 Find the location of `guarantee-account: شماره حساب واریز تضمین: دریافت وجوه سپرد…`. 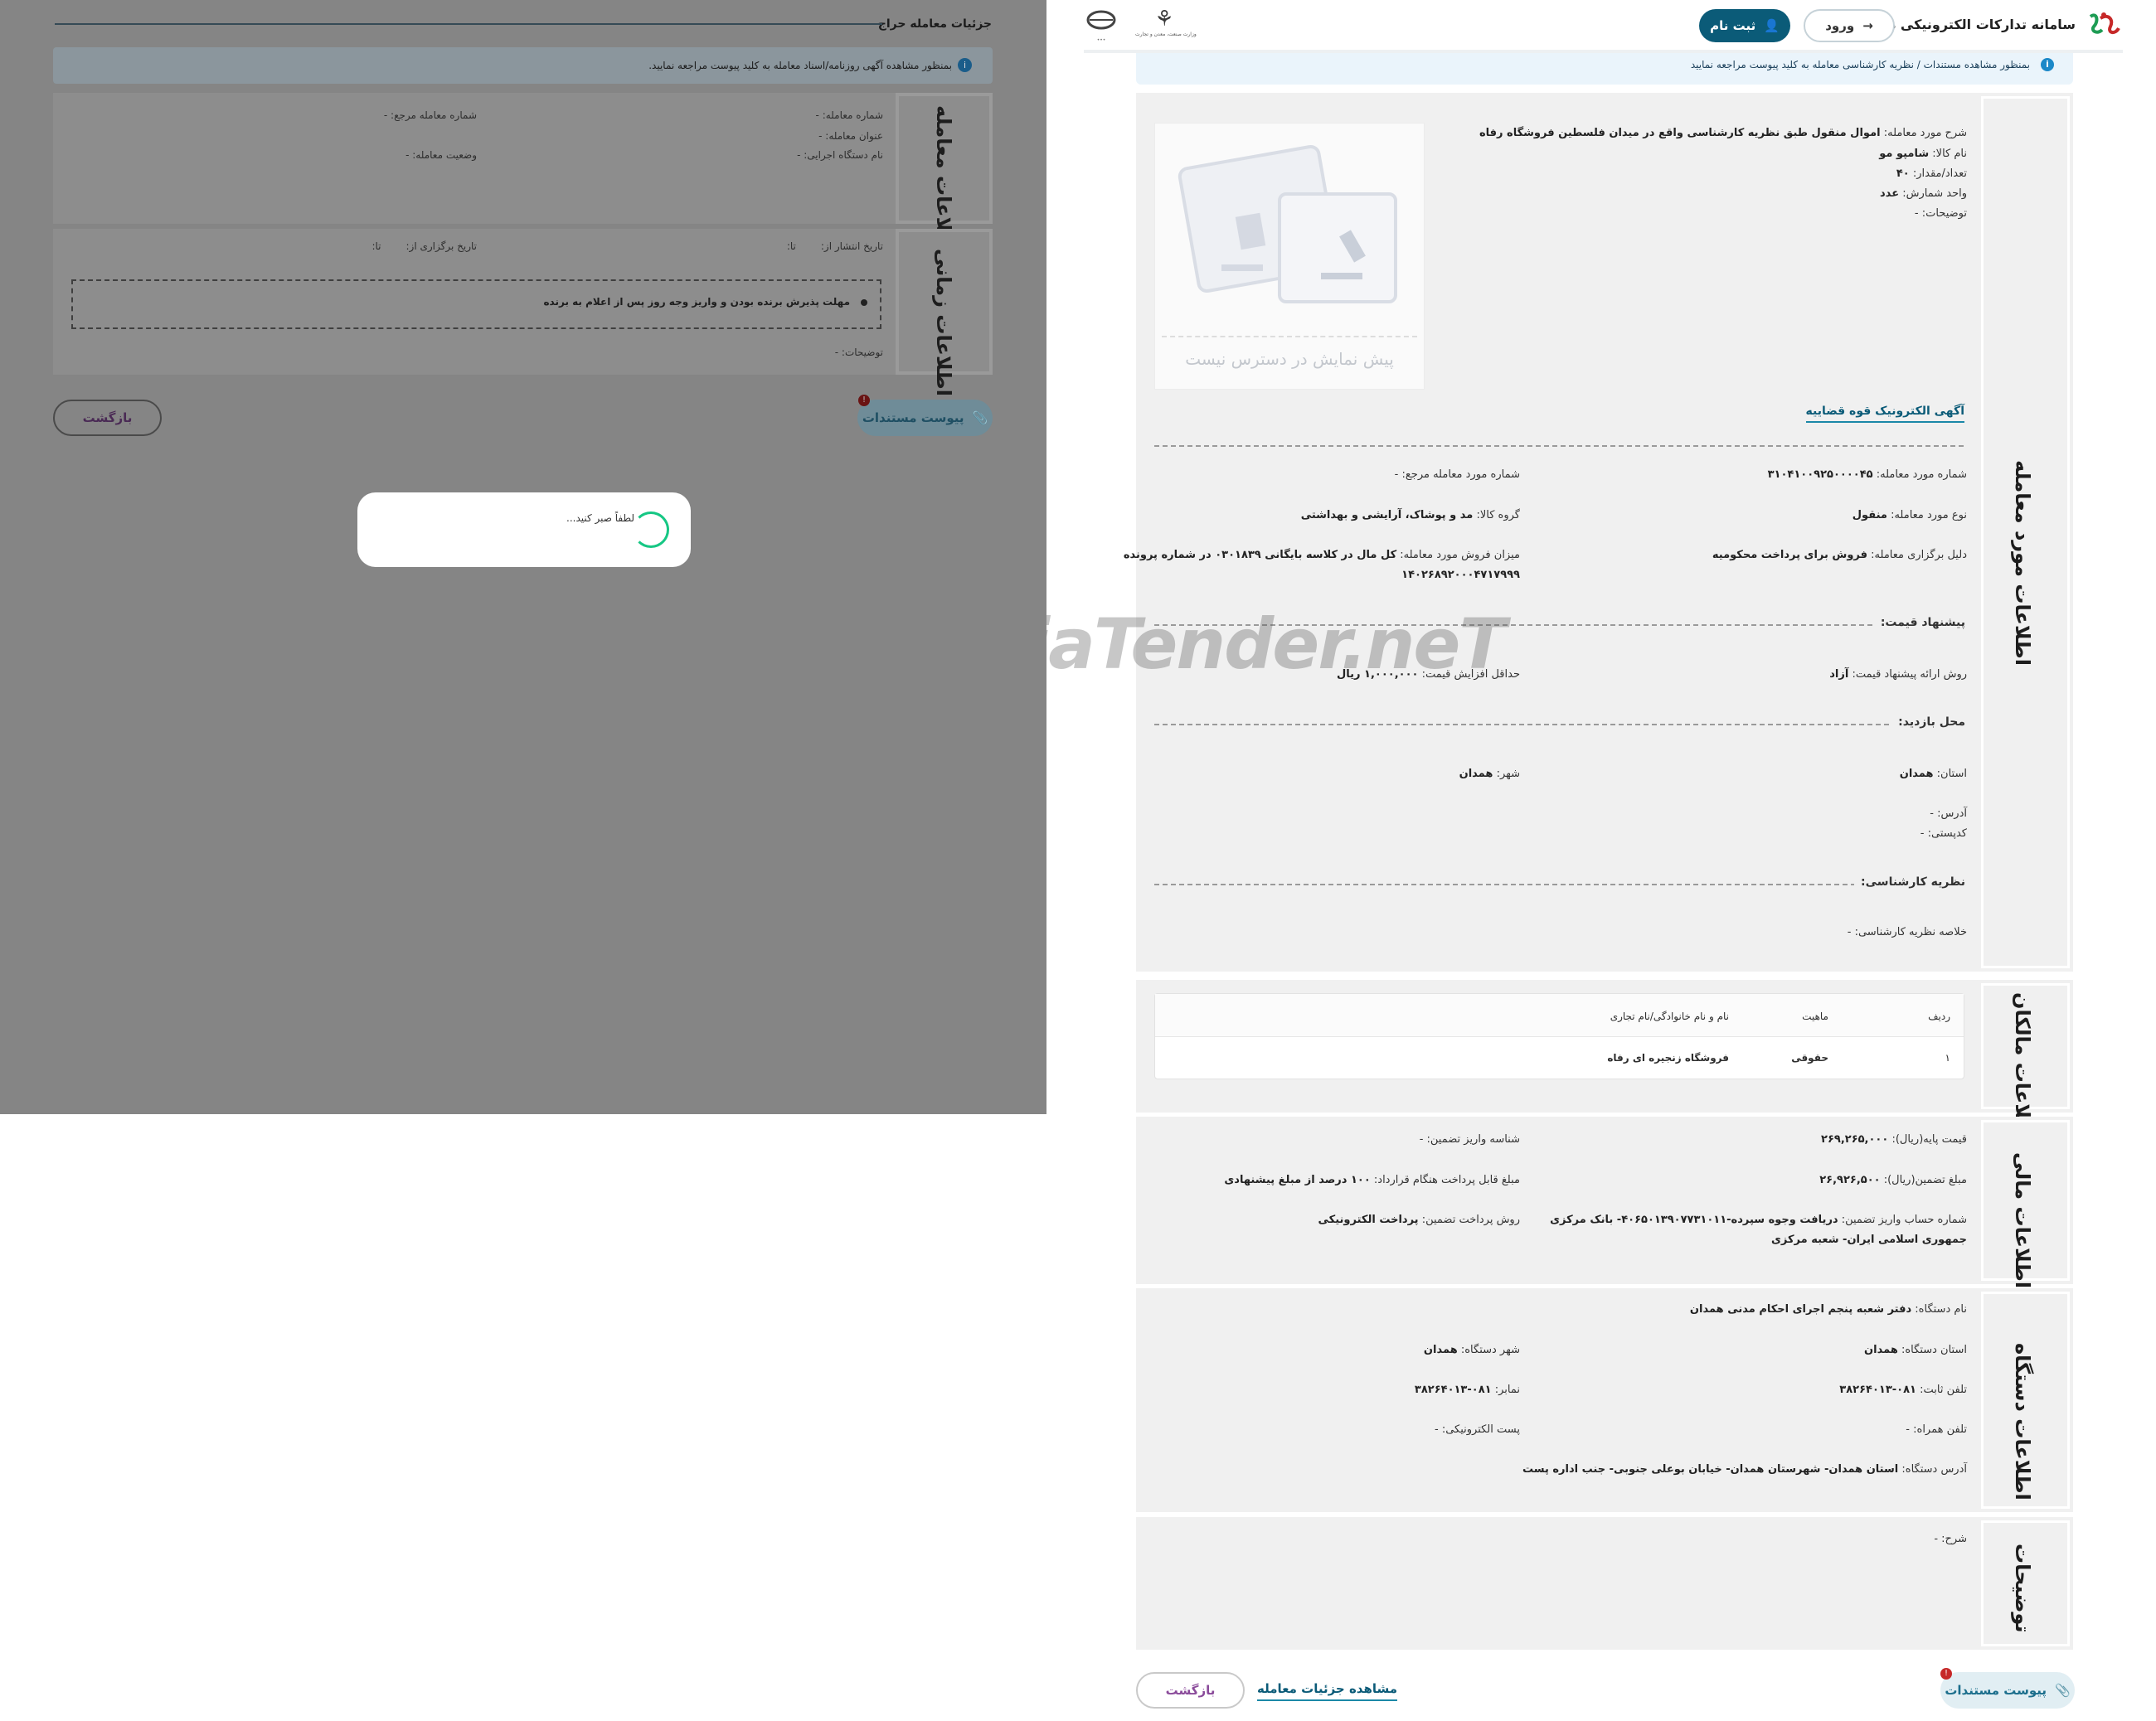

guarantee-account: شماره حساب واریز تضمین: دریافت وجوه سپرد… is located at coordinates (1758, 1220).